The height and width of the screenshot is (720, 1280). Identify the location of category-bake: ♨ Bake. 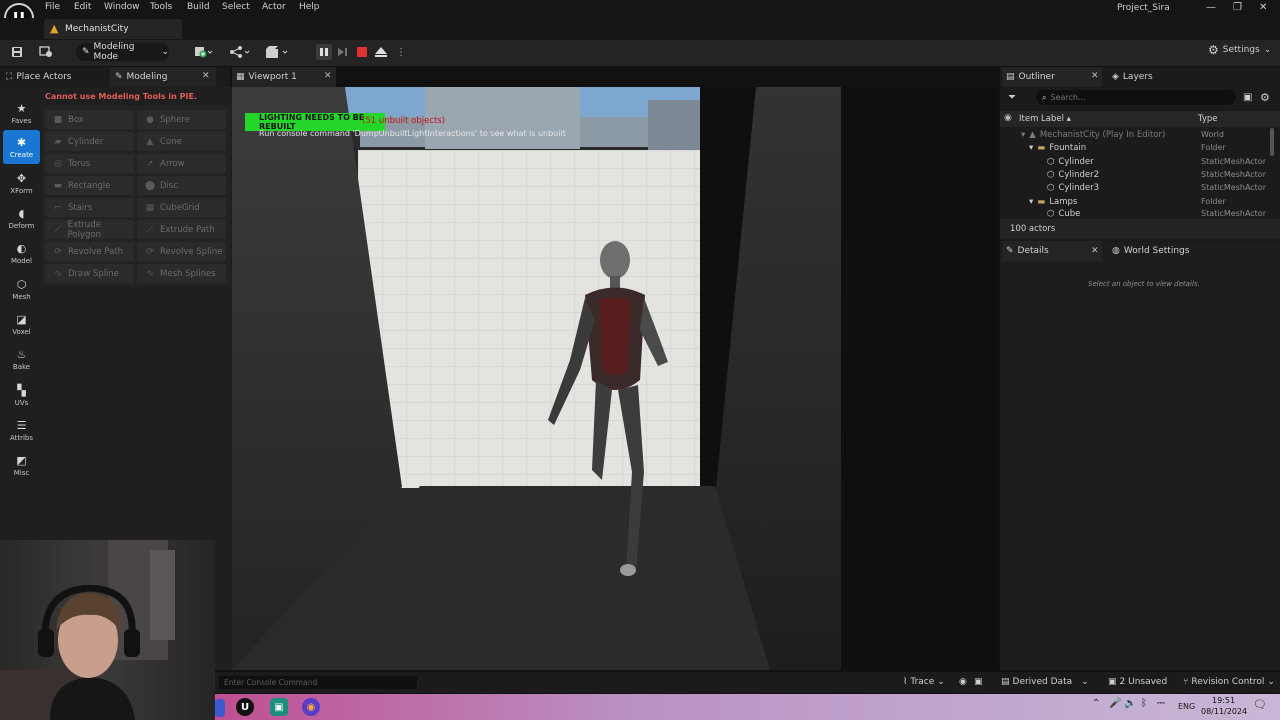
(21, 359).